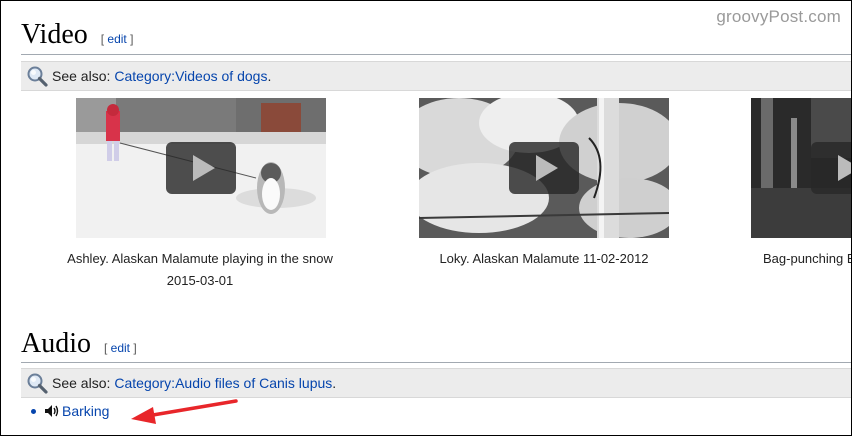 This screenshot has height=436, width=852. What do you see at coordinates (223, 383) in the screenshot?
I see `audio-files-link: Category:Audio files of Canis lupus` at bounding box center [223, 383].